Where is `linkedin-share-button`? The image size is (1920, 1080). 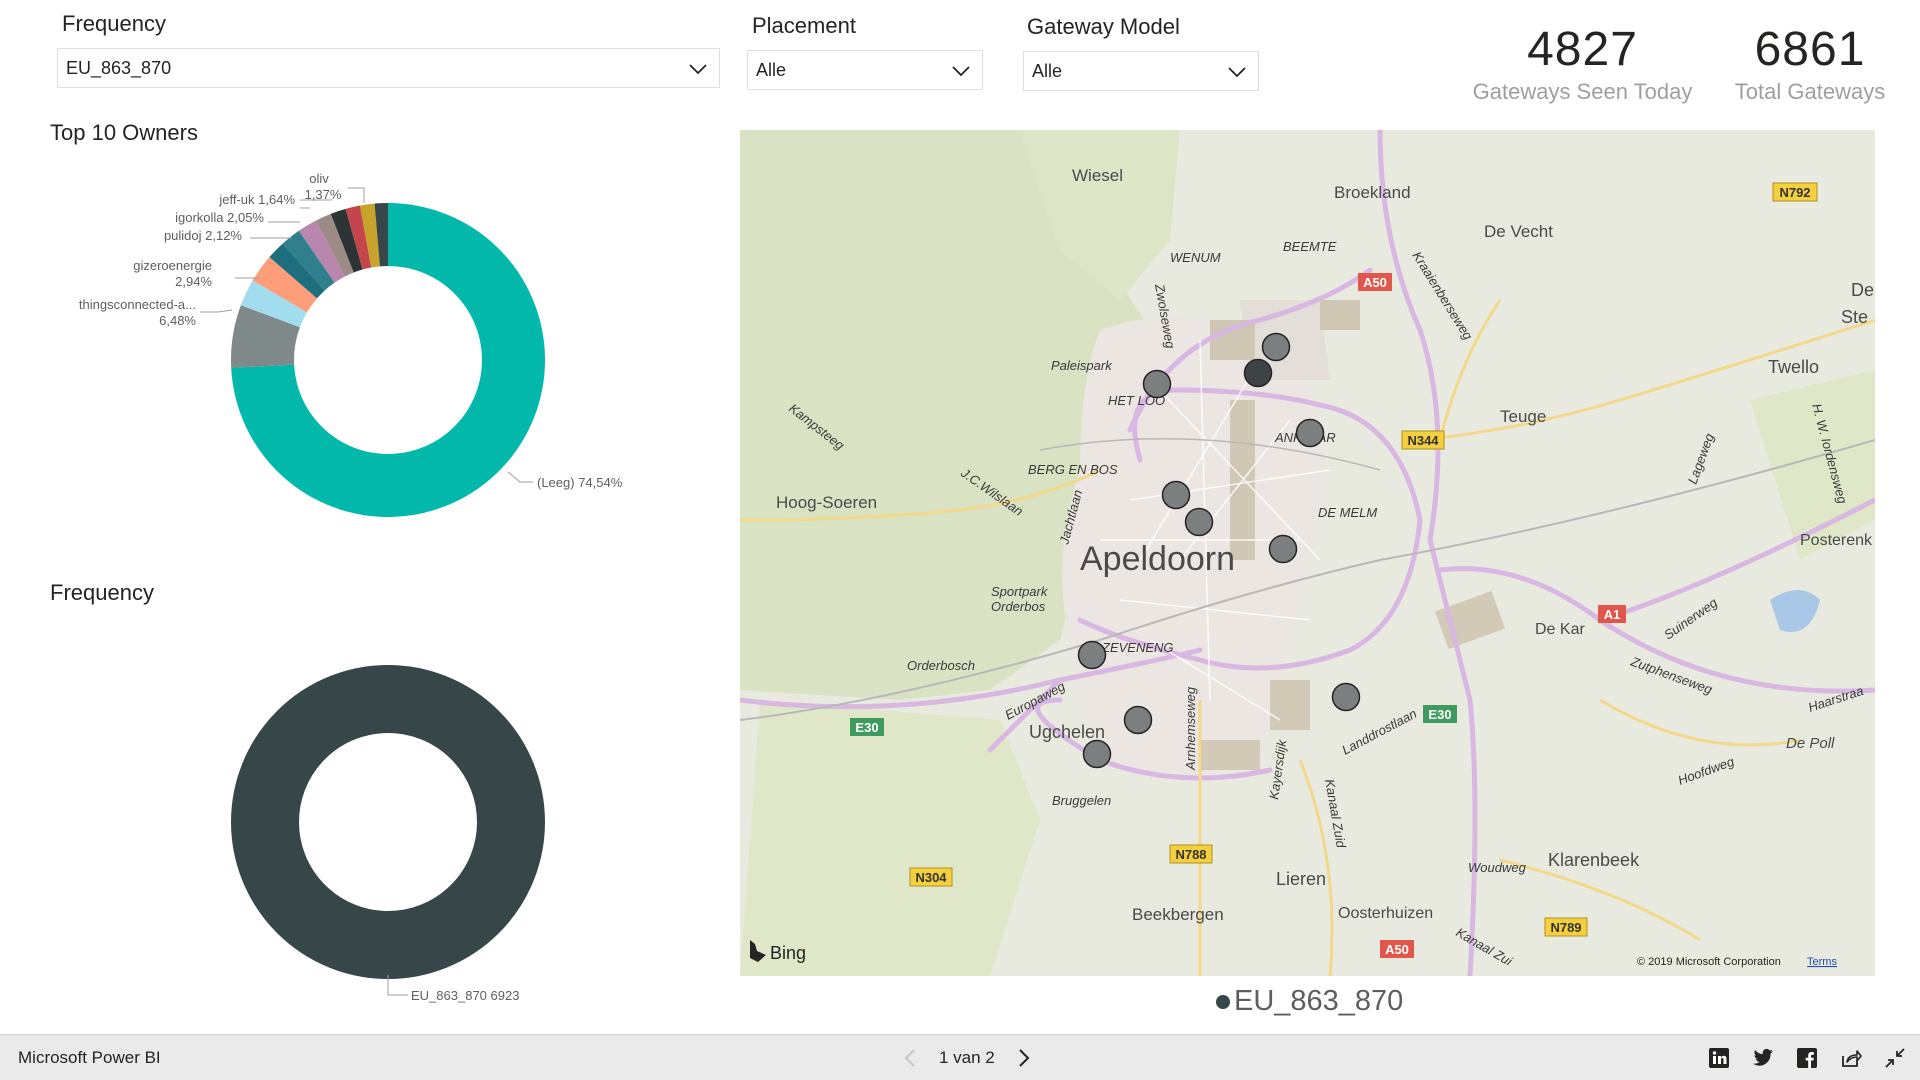
linkedin-share-button is located at coordinates (1719, 1058).